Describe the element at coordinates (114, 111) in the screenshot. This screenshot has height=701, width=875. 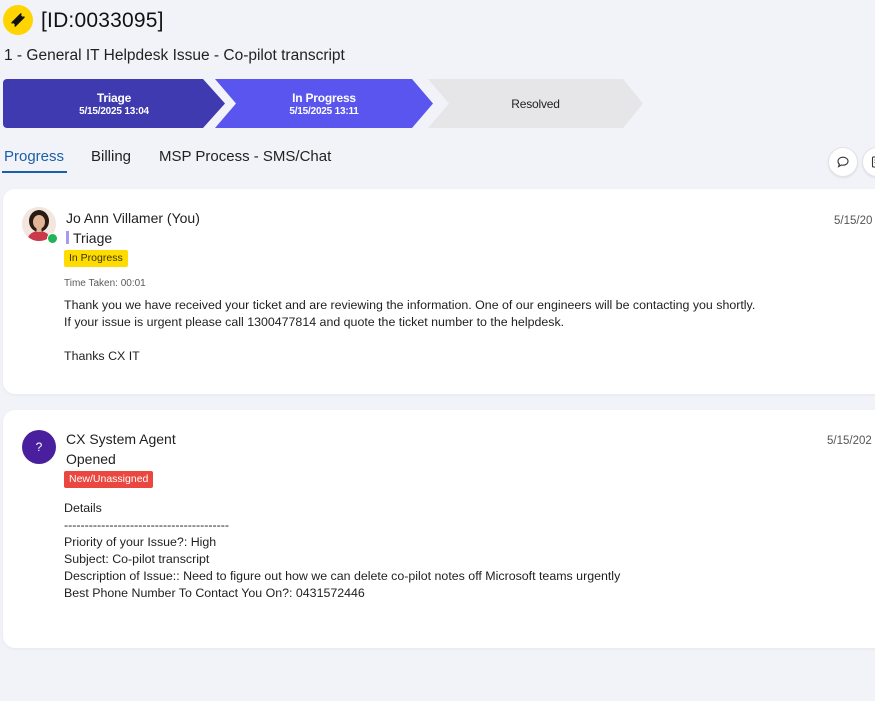
I see `stage-date: 5/15/2025 13:04` at that location.